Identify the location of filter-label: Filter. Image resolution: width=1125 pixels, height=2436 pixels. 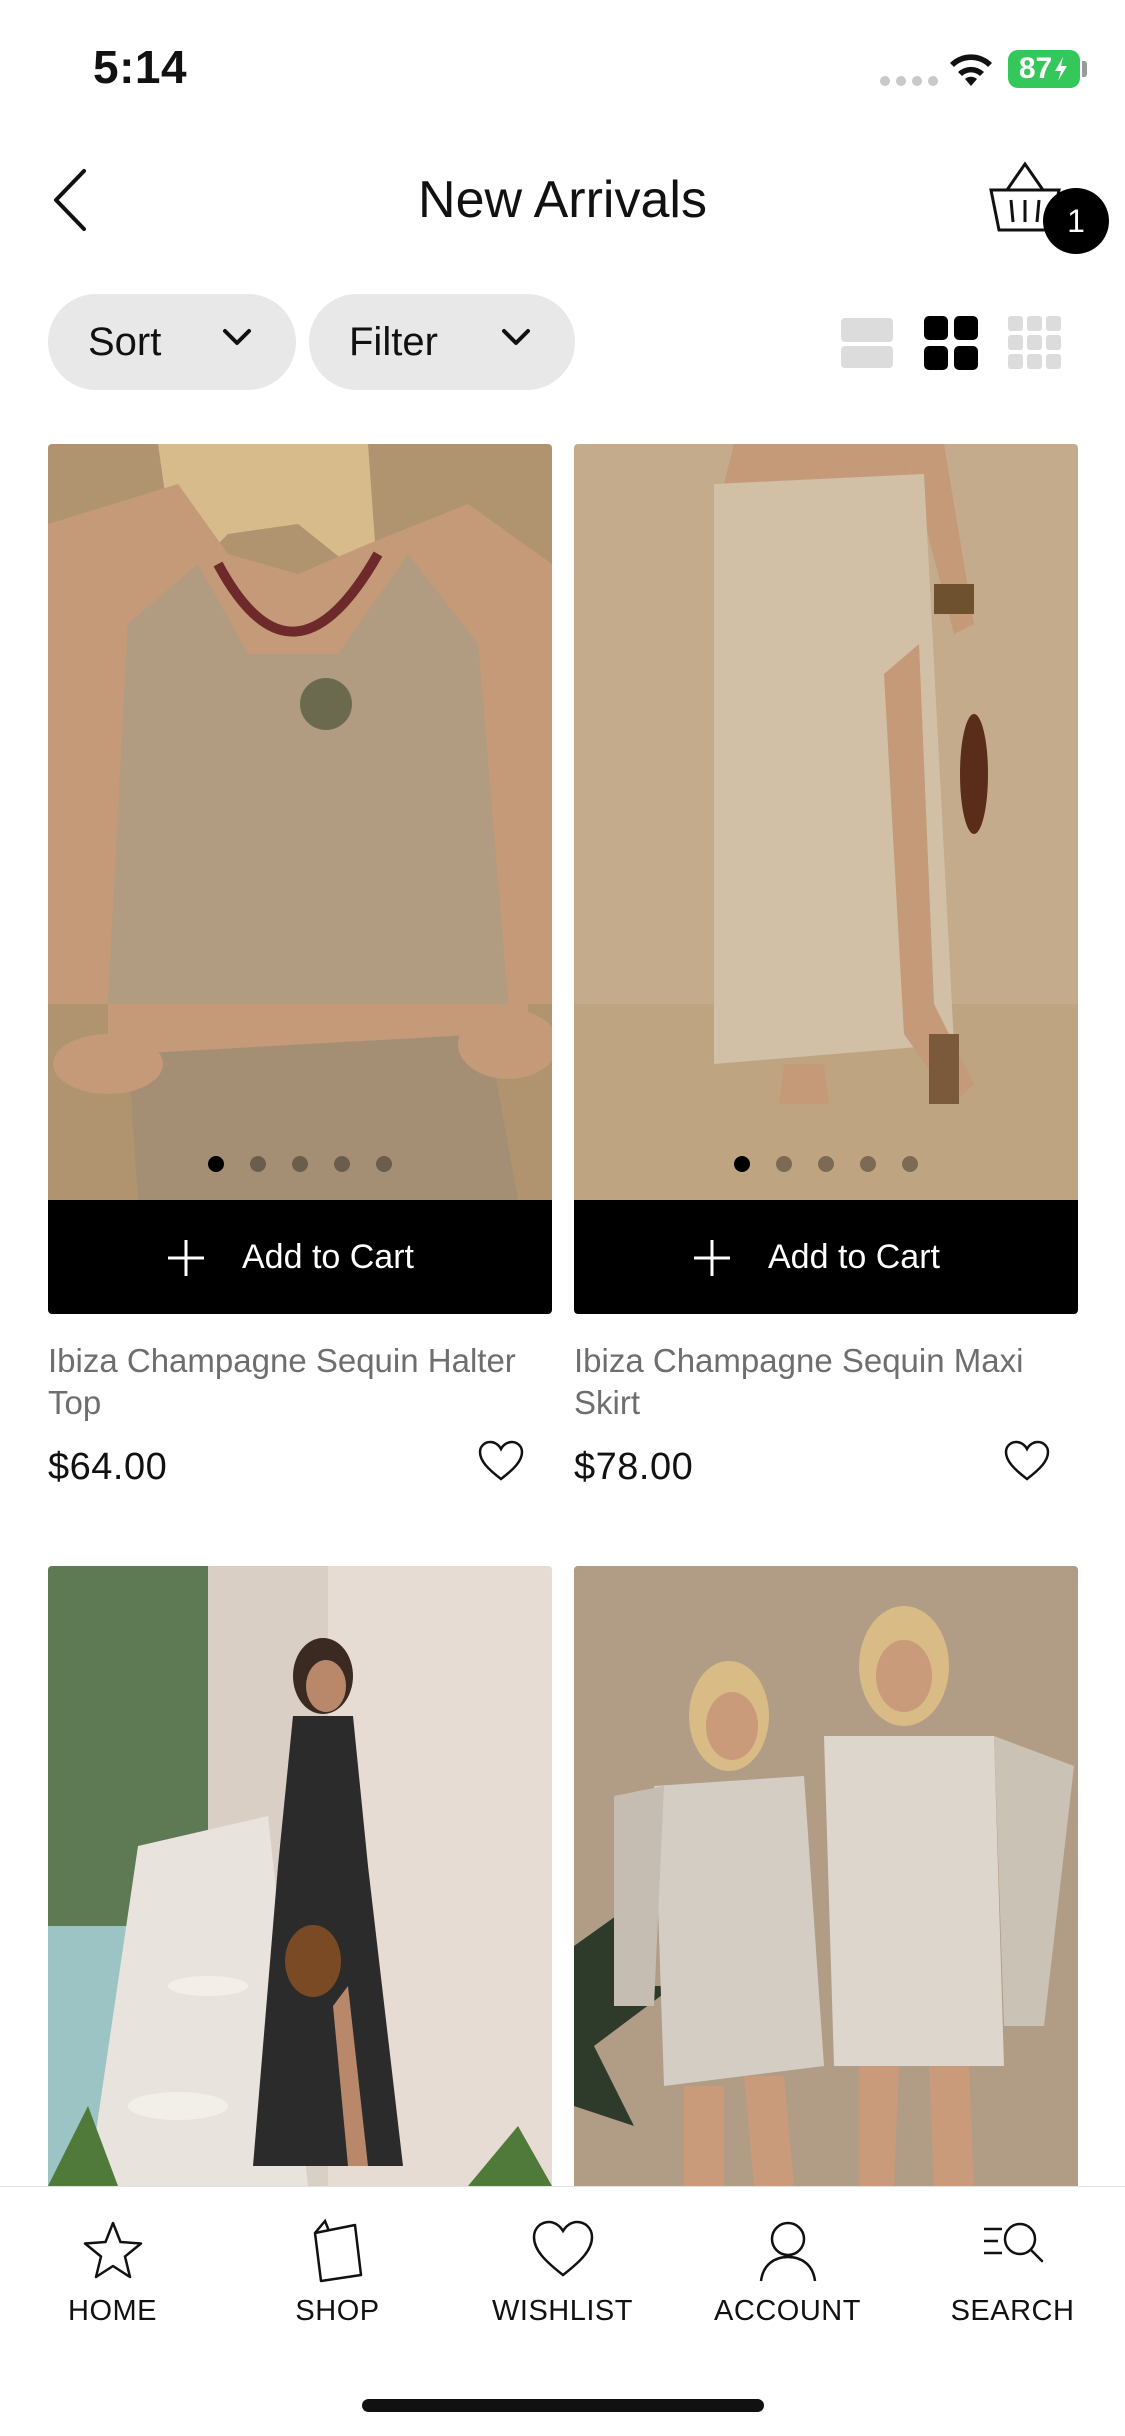
(393, 341).